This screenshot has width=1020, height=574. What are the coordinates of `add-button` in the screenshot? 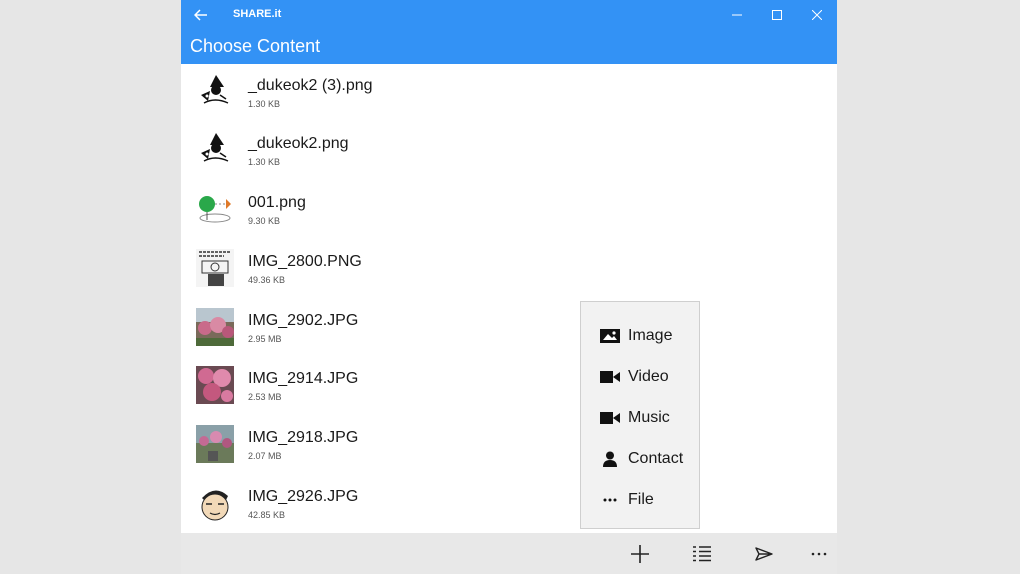 It's located at (640, 554).